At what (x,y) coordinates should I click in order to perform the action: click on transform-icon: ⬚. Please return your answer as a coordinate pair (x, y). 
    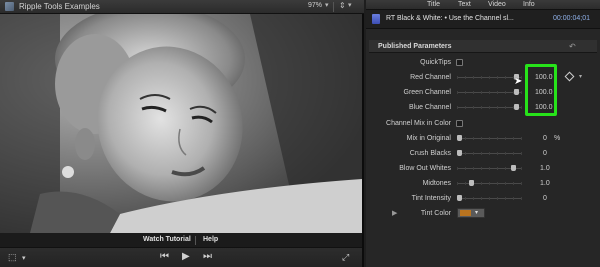
    Looking at the image, I should click on (12, 257).